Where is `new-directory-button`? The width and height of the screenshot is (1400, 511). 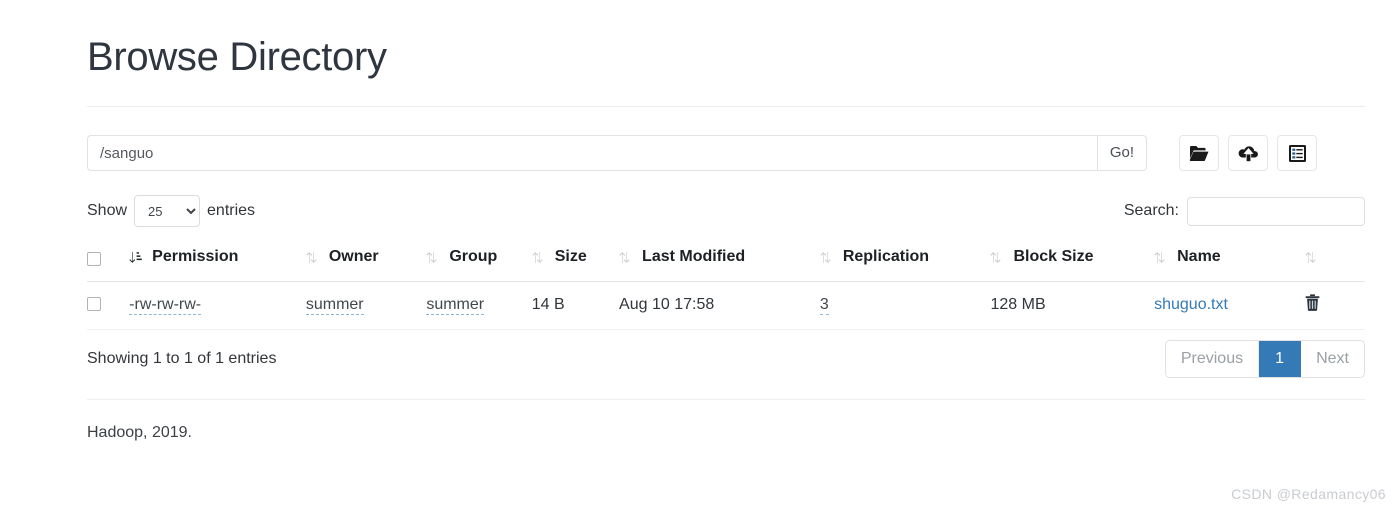
new-directory-button is located at coordinates (1199, 153).